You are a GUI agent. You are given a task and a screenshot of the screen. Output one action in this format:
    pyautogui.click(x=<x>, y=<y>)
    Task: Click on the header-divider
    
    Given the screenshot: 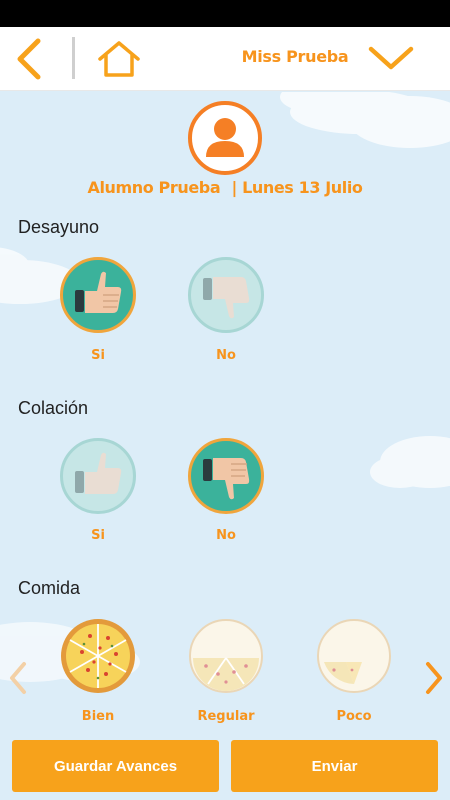 What is the action you would take?
    pyautogui.click(x=73, y=58)
    